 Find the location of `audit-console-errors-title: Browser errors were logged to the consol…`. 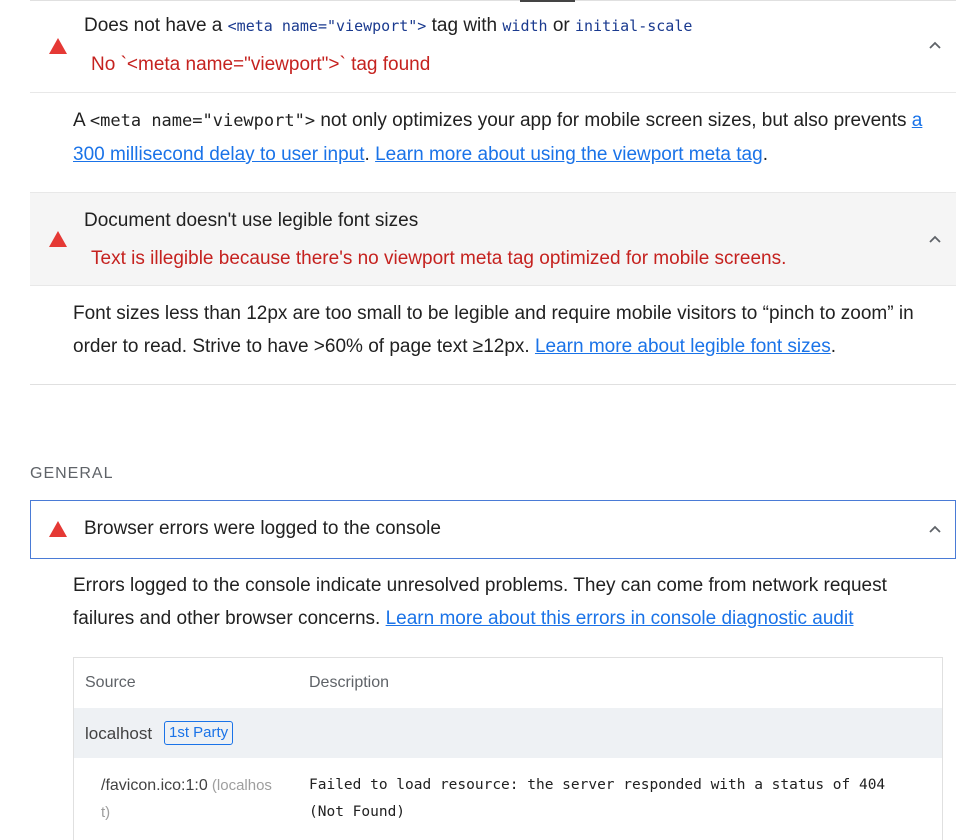

audit-console-errors-title: Browser errors were logged to the consol… is located at coordinates (262, 528).